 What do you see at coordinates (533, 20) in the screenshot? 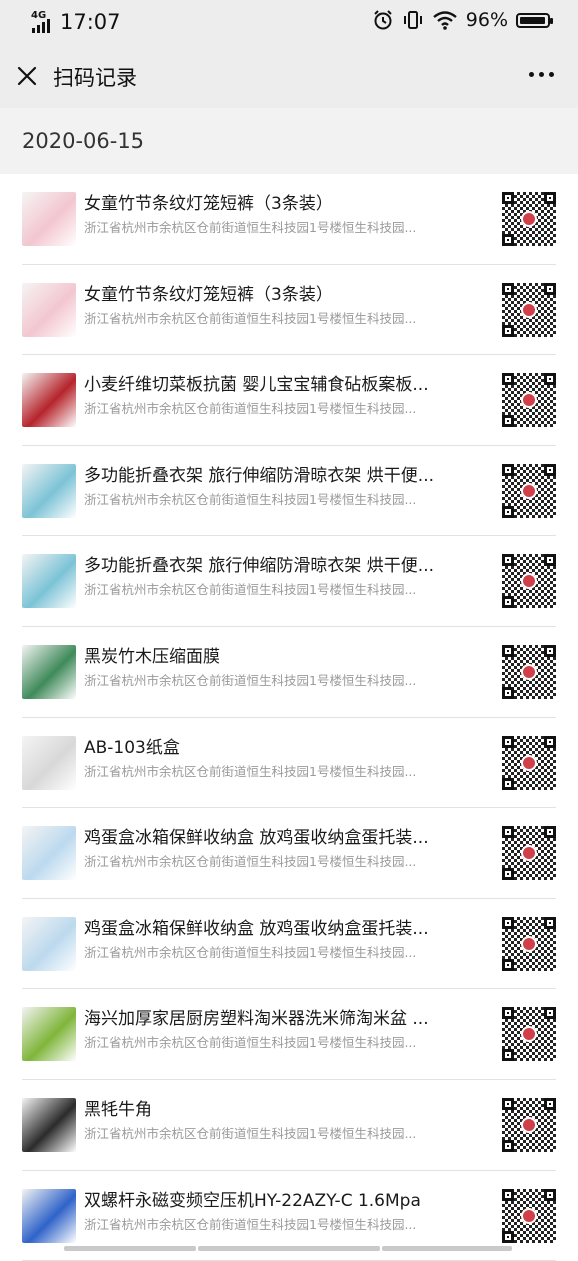
I see `battery-icon` at bounding box center [533, 20].